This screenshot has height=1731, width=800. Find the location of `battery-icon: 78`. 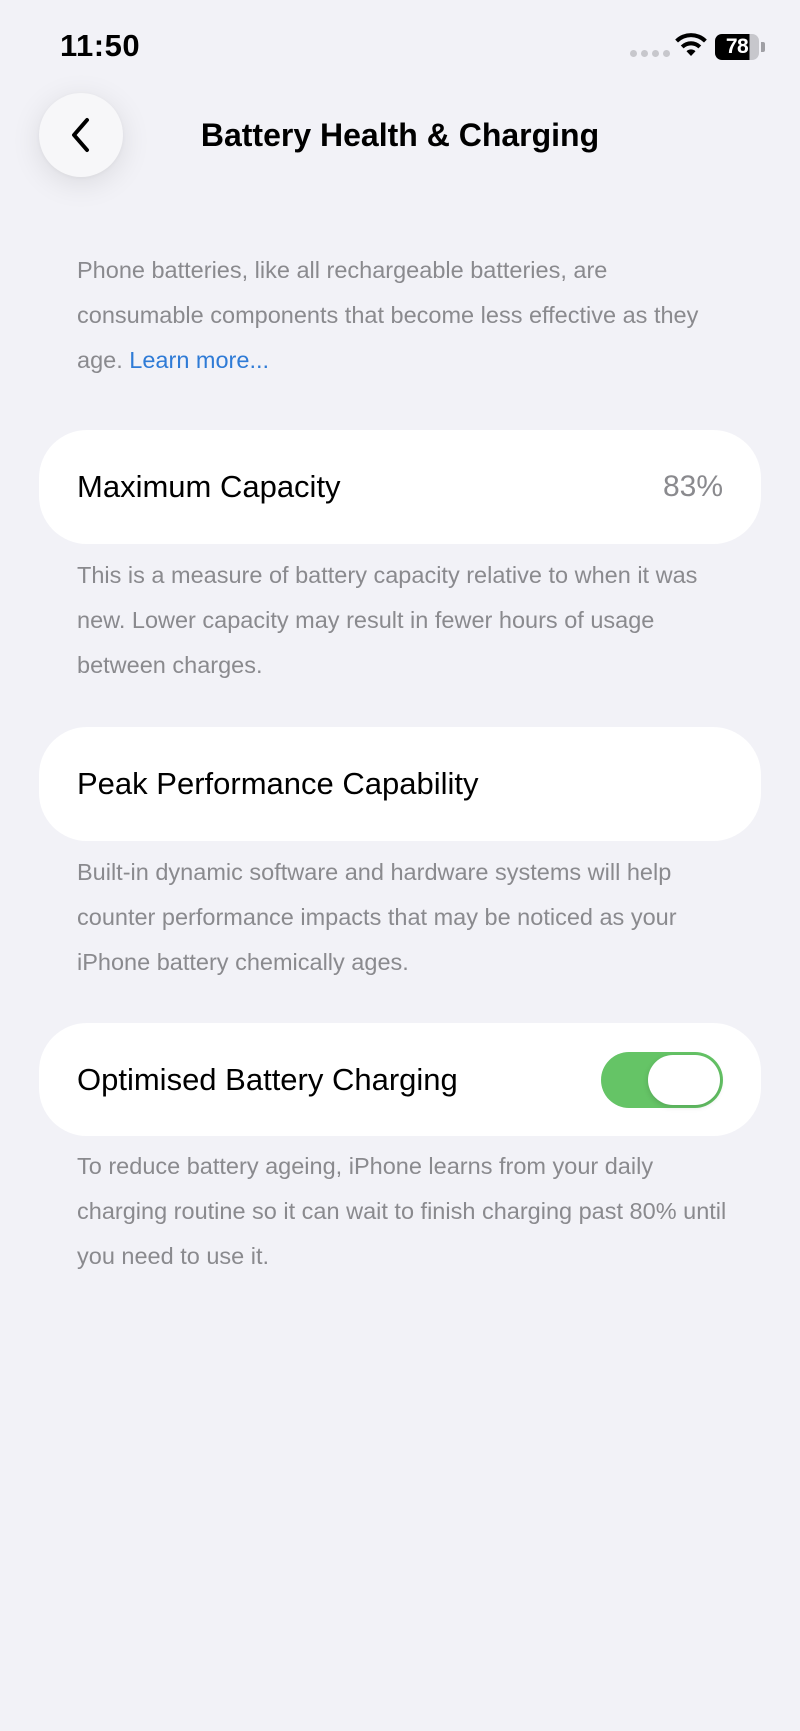

battery-icon: 78 is located at coordinates (740, 47).